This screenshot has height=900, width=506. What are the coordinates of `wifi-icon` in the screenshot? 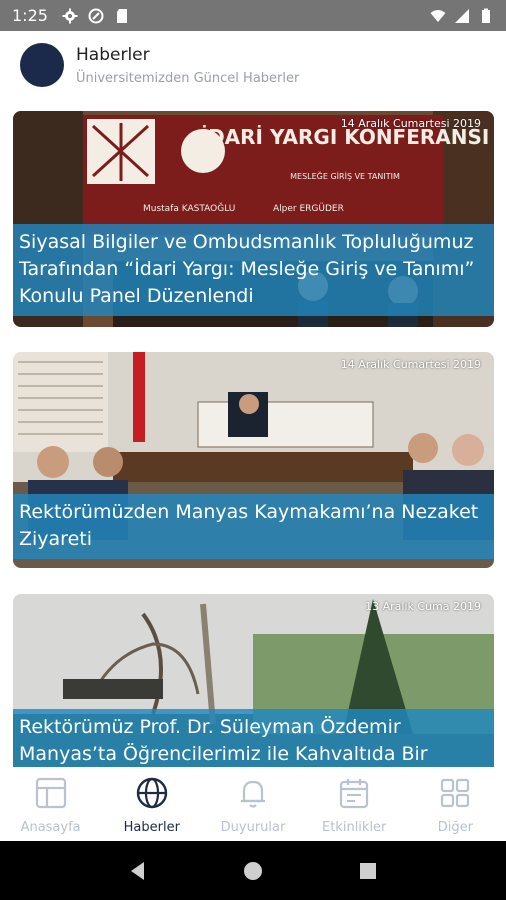 It's located at (438, 15).